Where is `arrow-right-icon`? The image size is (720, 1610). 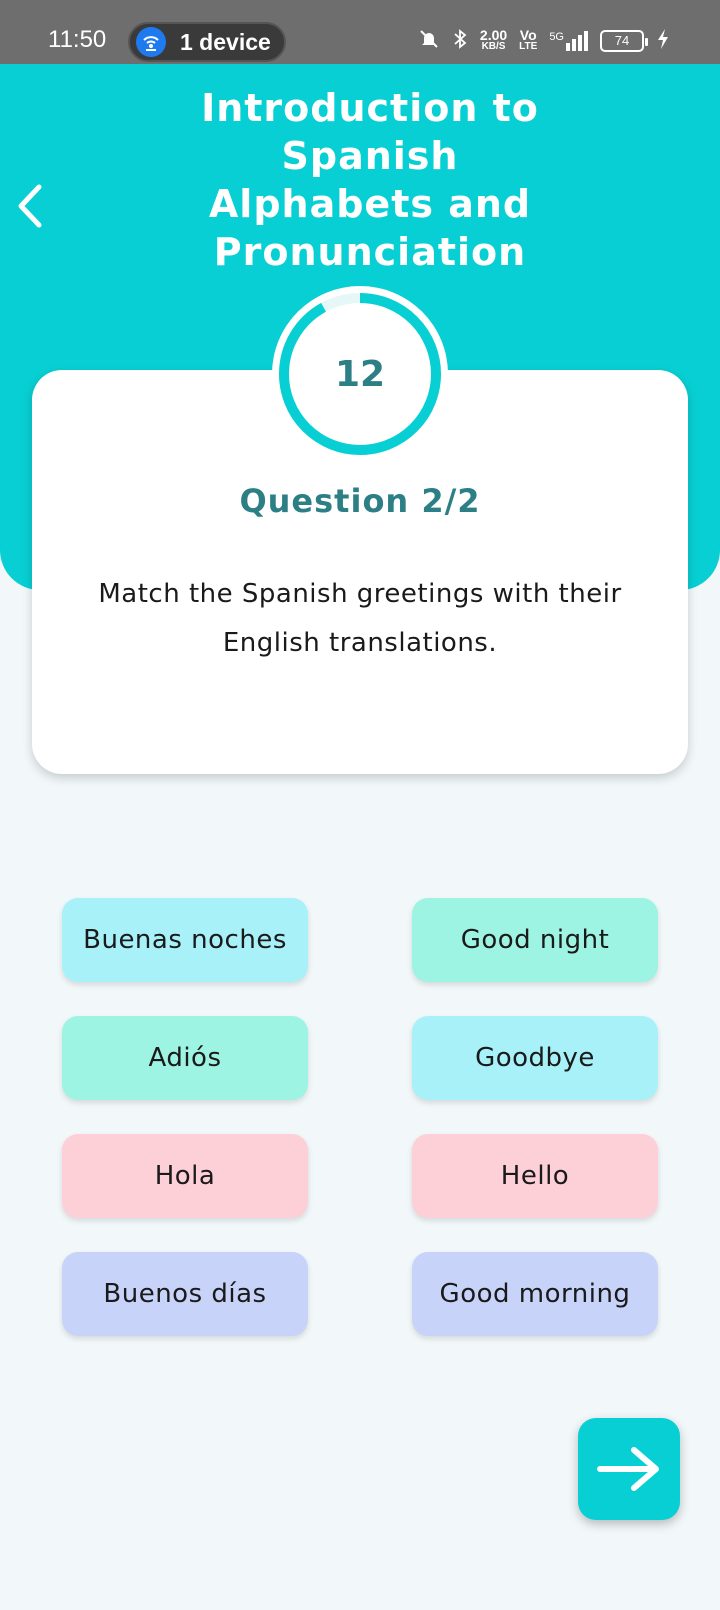 arrow-right-icon is located at coordinates (628, 1469).